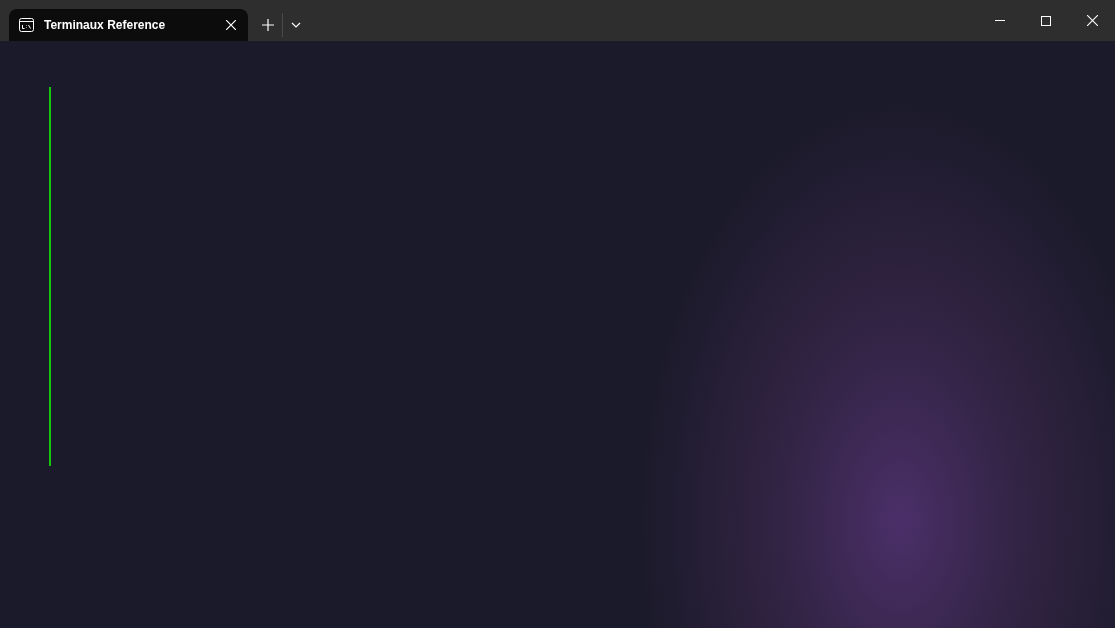 This screenshot has width=1115, height=628. I want to click on plus-icon, so click(268, 25).